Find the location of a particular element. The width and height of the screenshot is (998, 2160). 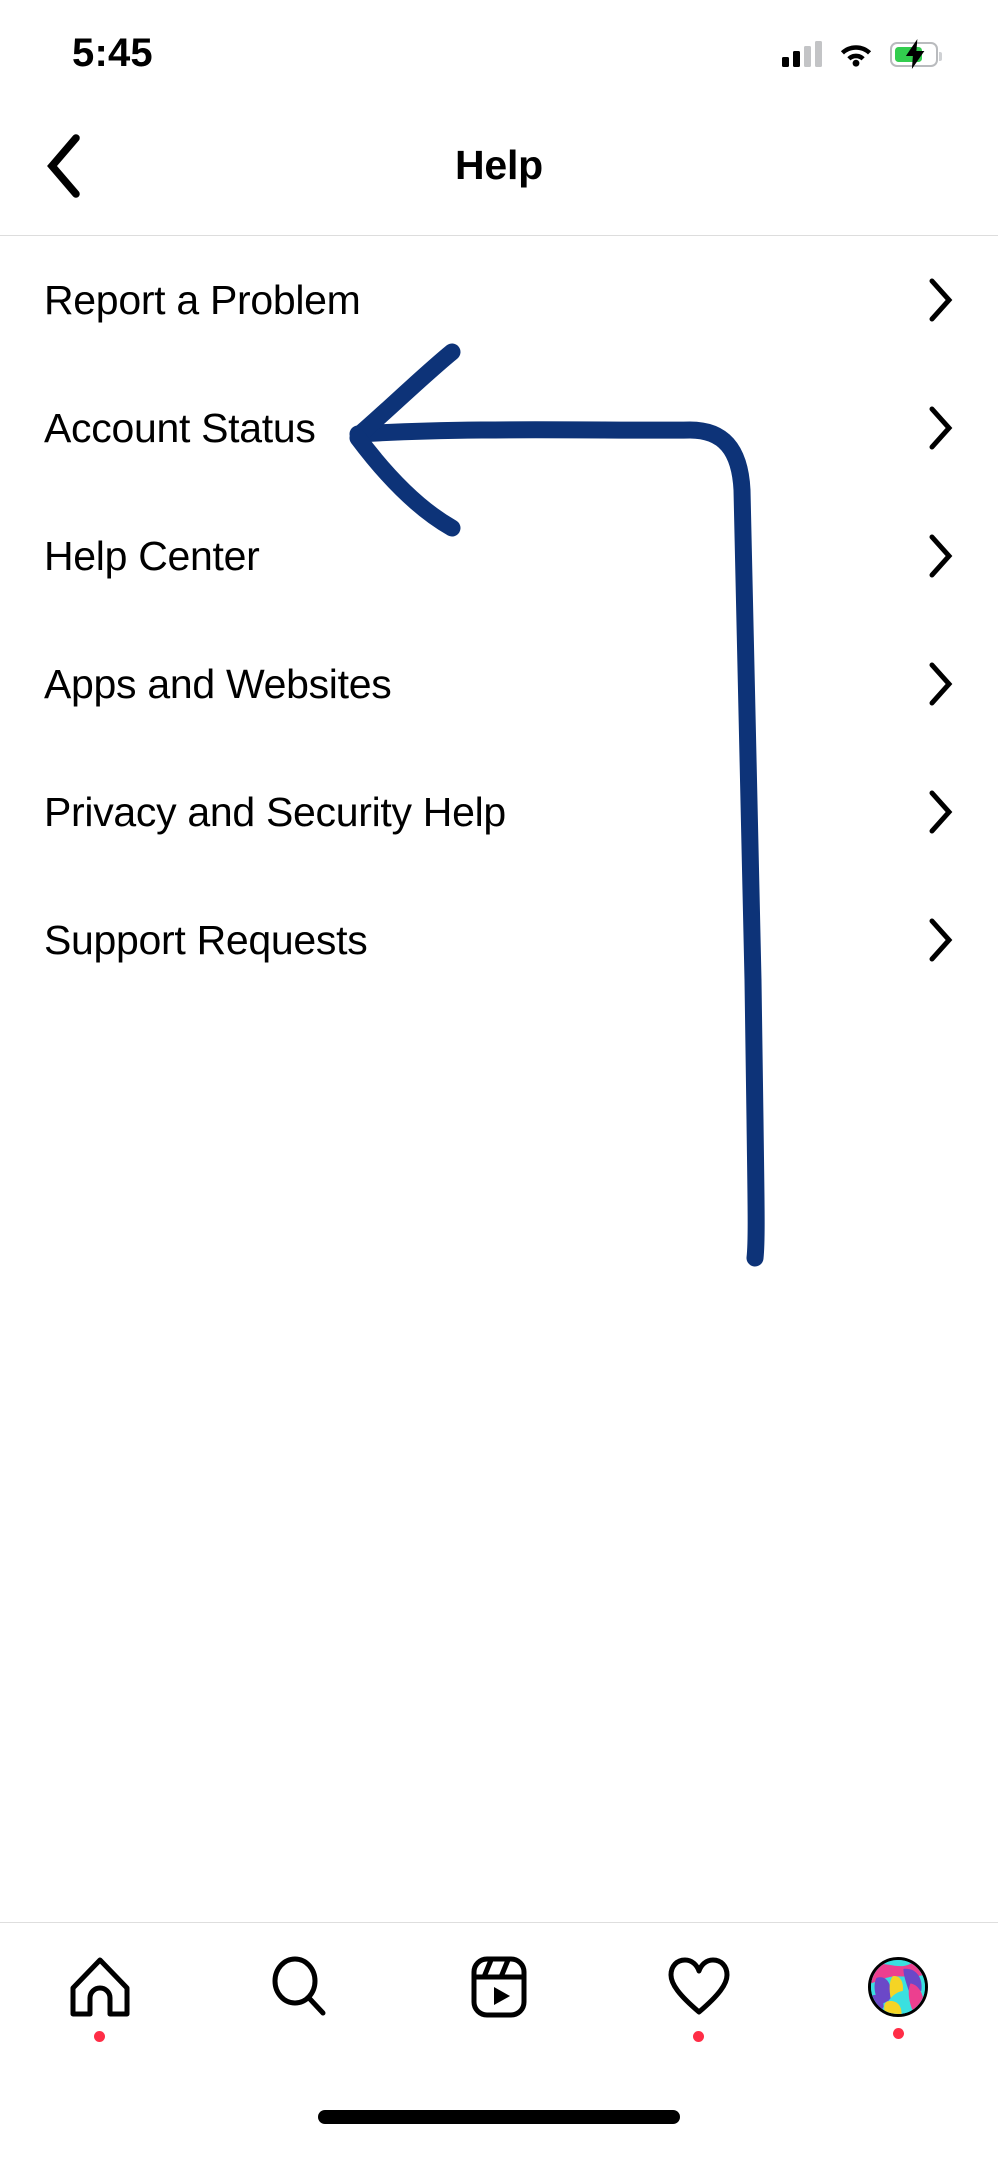

menu-item-privacy-and-security-help: Privacy and Security Help is located at coordinates (499, 812).